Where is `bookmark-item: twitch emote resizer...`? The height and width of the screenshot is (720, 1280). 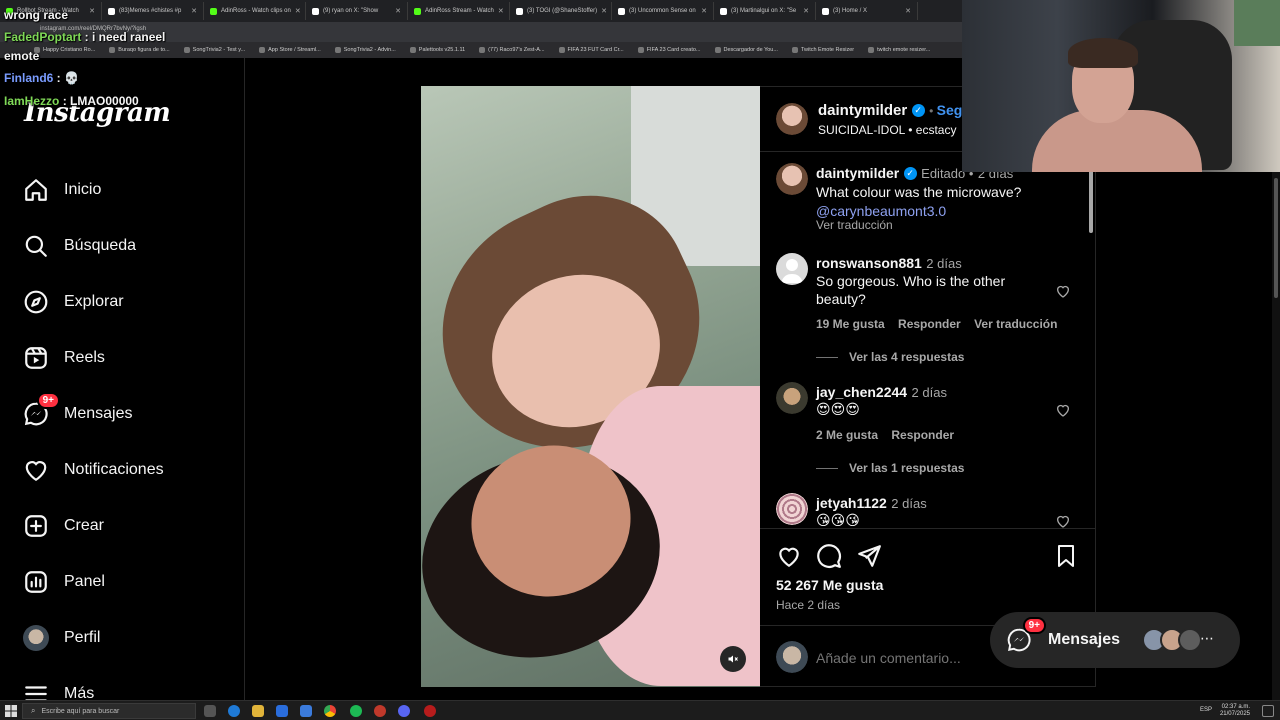
bookmark-item: twitch emote resizer... is located at coordinates (899, 50).